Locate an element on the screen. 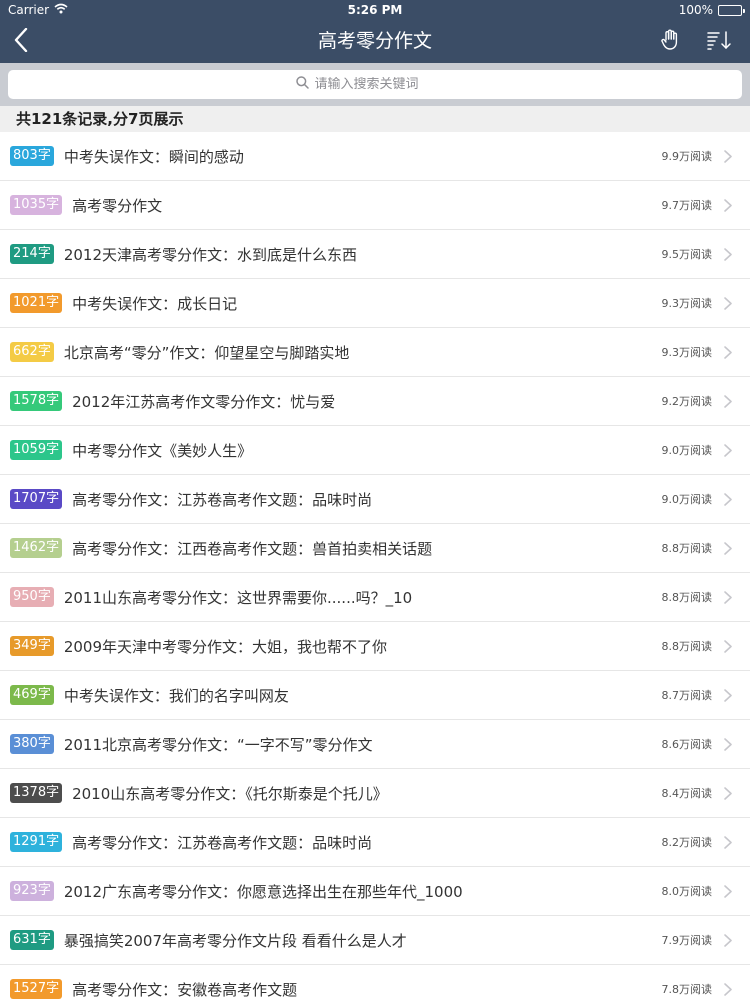 The image size is (750, 1000). list-item: 469字 中考失误作文：我们的名字叫网友 8.7万阅读 is located at coordinates (375, 695).